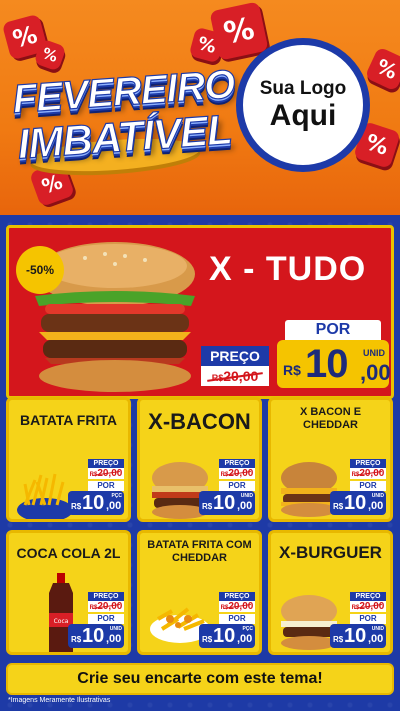 The image size is (400, 711). What do you see at coordinates (68, 553) in the screenshot?
I see `product-name: COCA COLA 2L` at bounding box center [68, 553].